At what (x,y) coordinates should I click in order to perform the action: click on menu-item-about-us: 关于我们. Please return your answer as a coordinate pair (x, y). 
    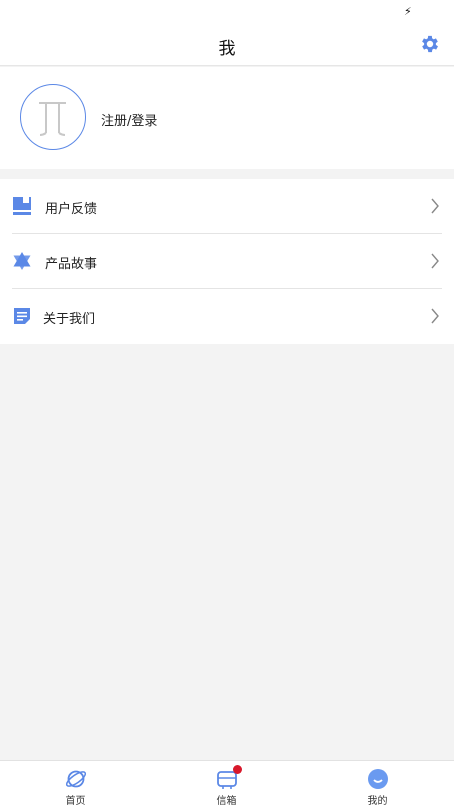
    Looking at the image, I should click on (227, 316).